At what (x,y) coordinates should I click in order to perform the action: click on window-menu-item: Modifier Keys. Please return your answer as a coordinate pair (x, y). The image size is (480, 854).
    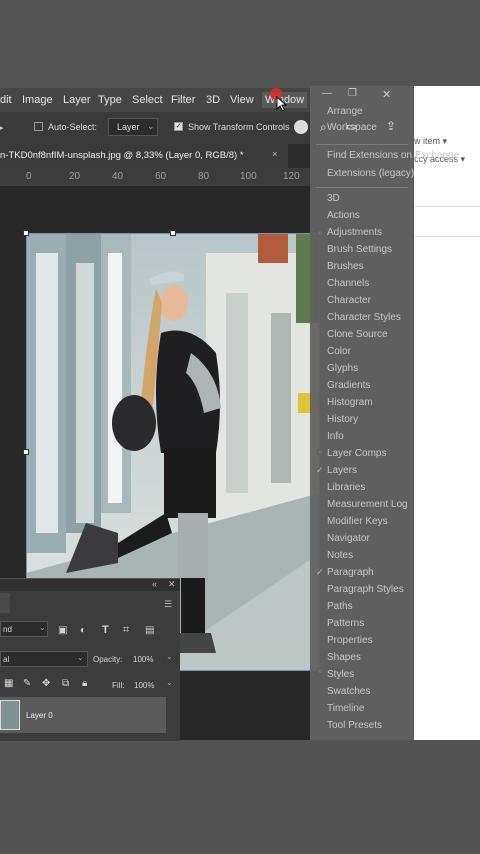
    Looking at the image, I should click on (357, 521).